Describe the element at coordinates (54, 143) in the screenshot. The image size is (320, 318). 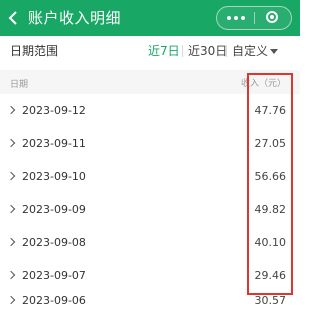
I see `row-date: 2023-09-11` at that location.